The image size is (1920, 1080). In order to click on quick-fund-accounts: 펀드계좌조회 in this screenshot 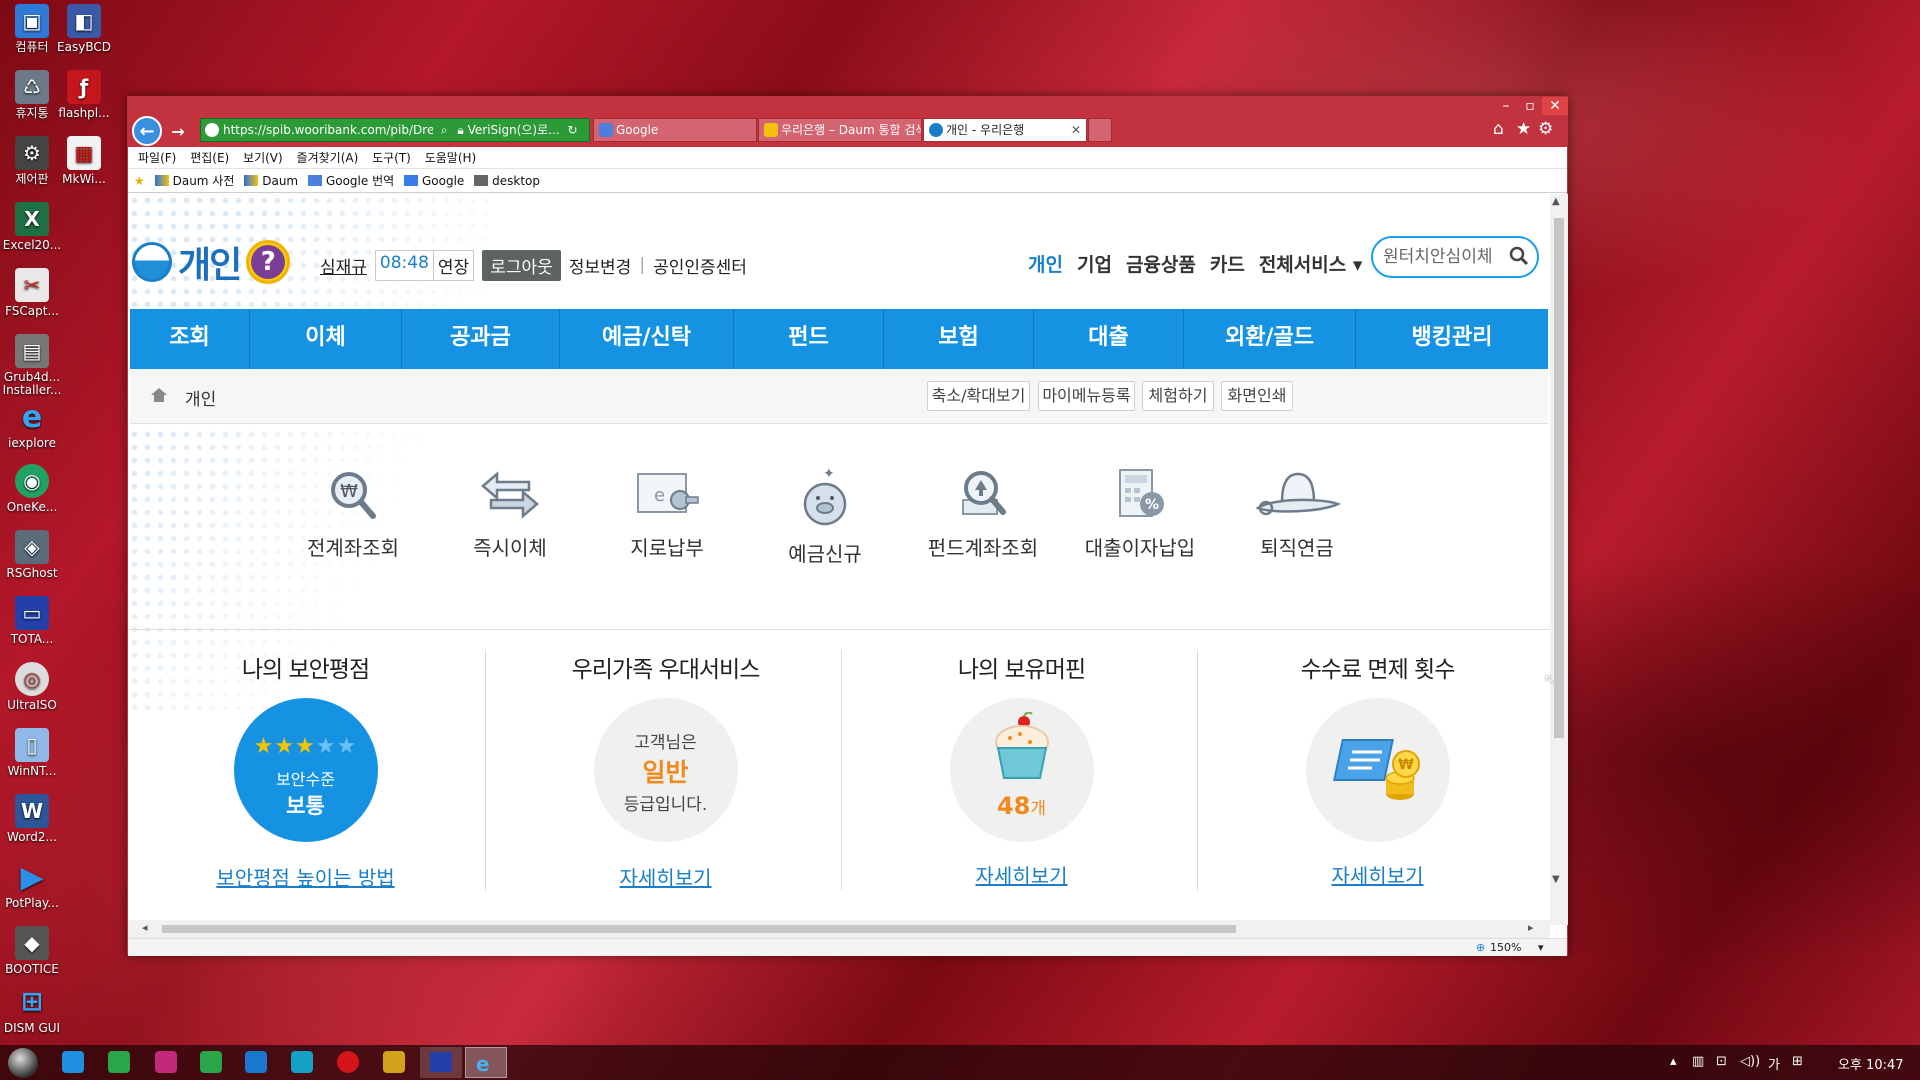, I will do `click(983, 512)`.